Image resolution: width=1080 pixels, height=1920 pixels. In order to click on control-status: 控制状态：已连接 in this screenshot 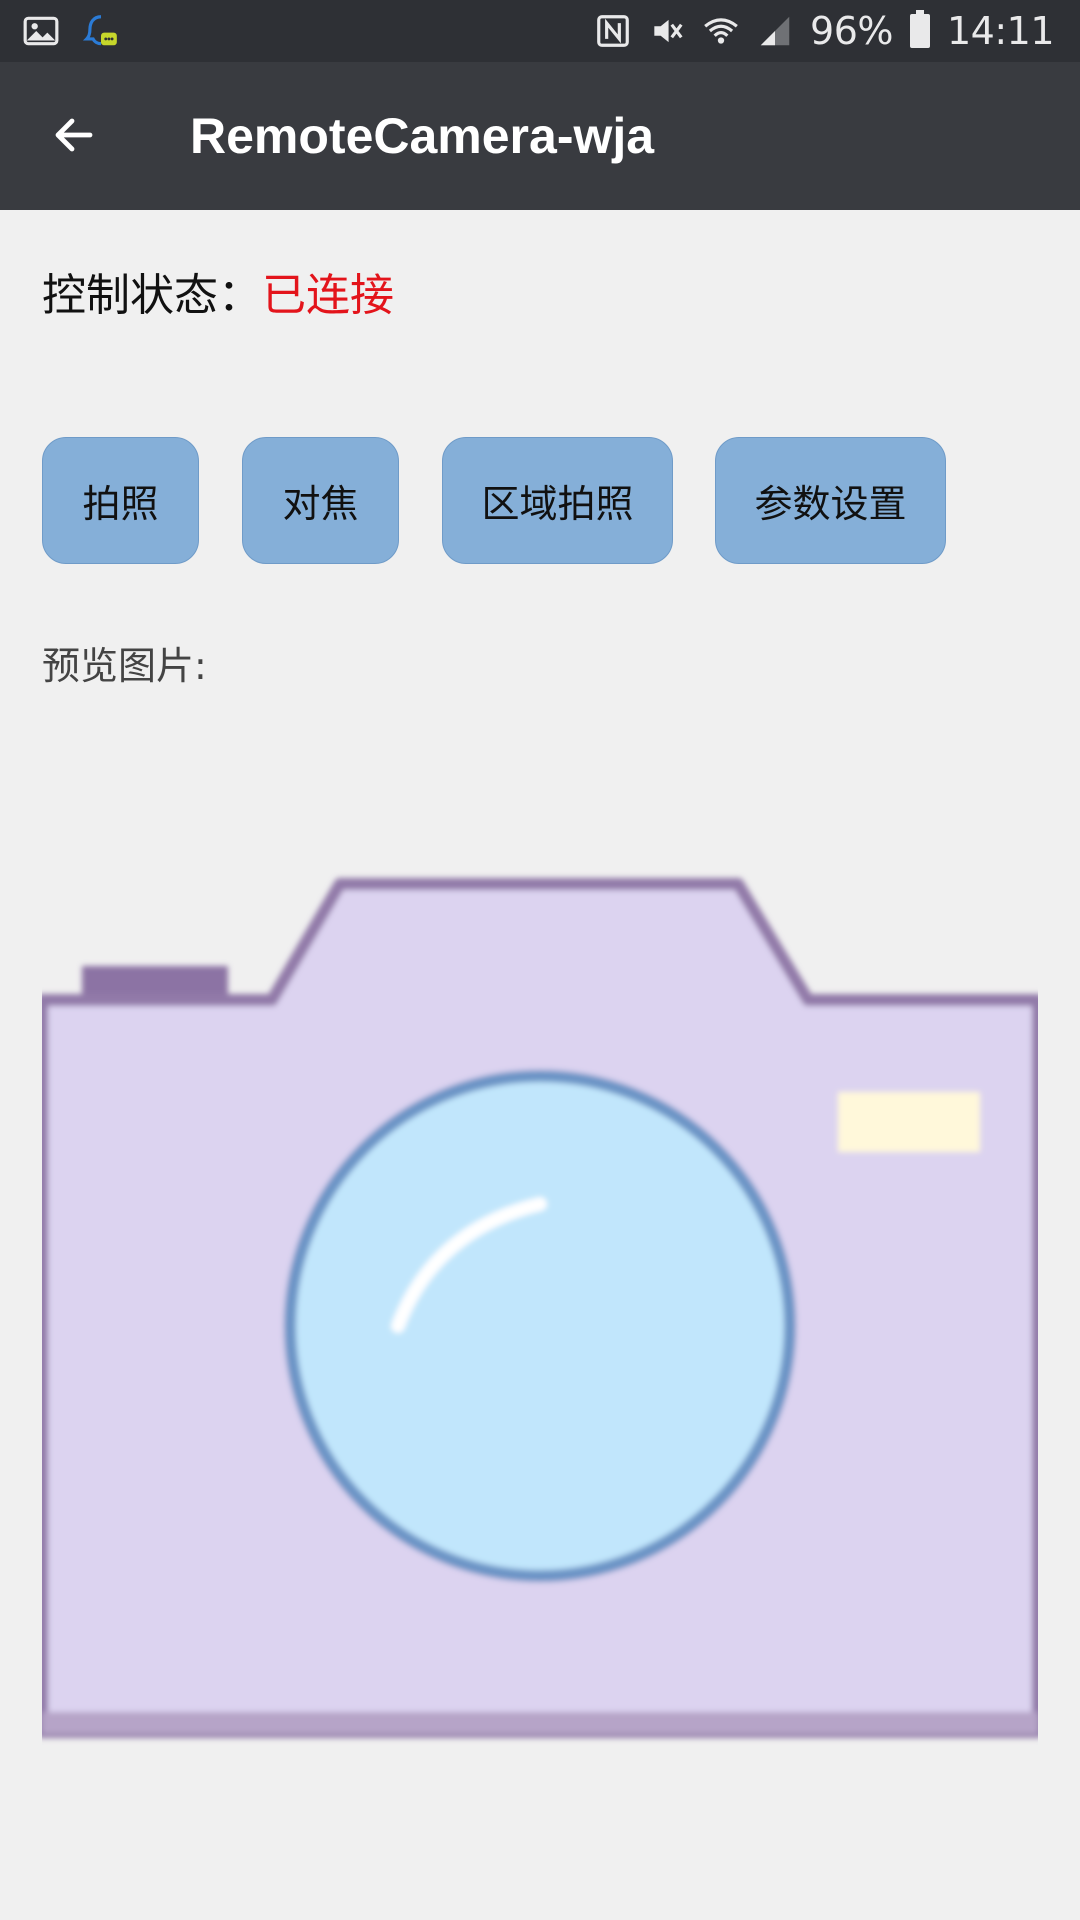, I will do `click(218, 296)`.